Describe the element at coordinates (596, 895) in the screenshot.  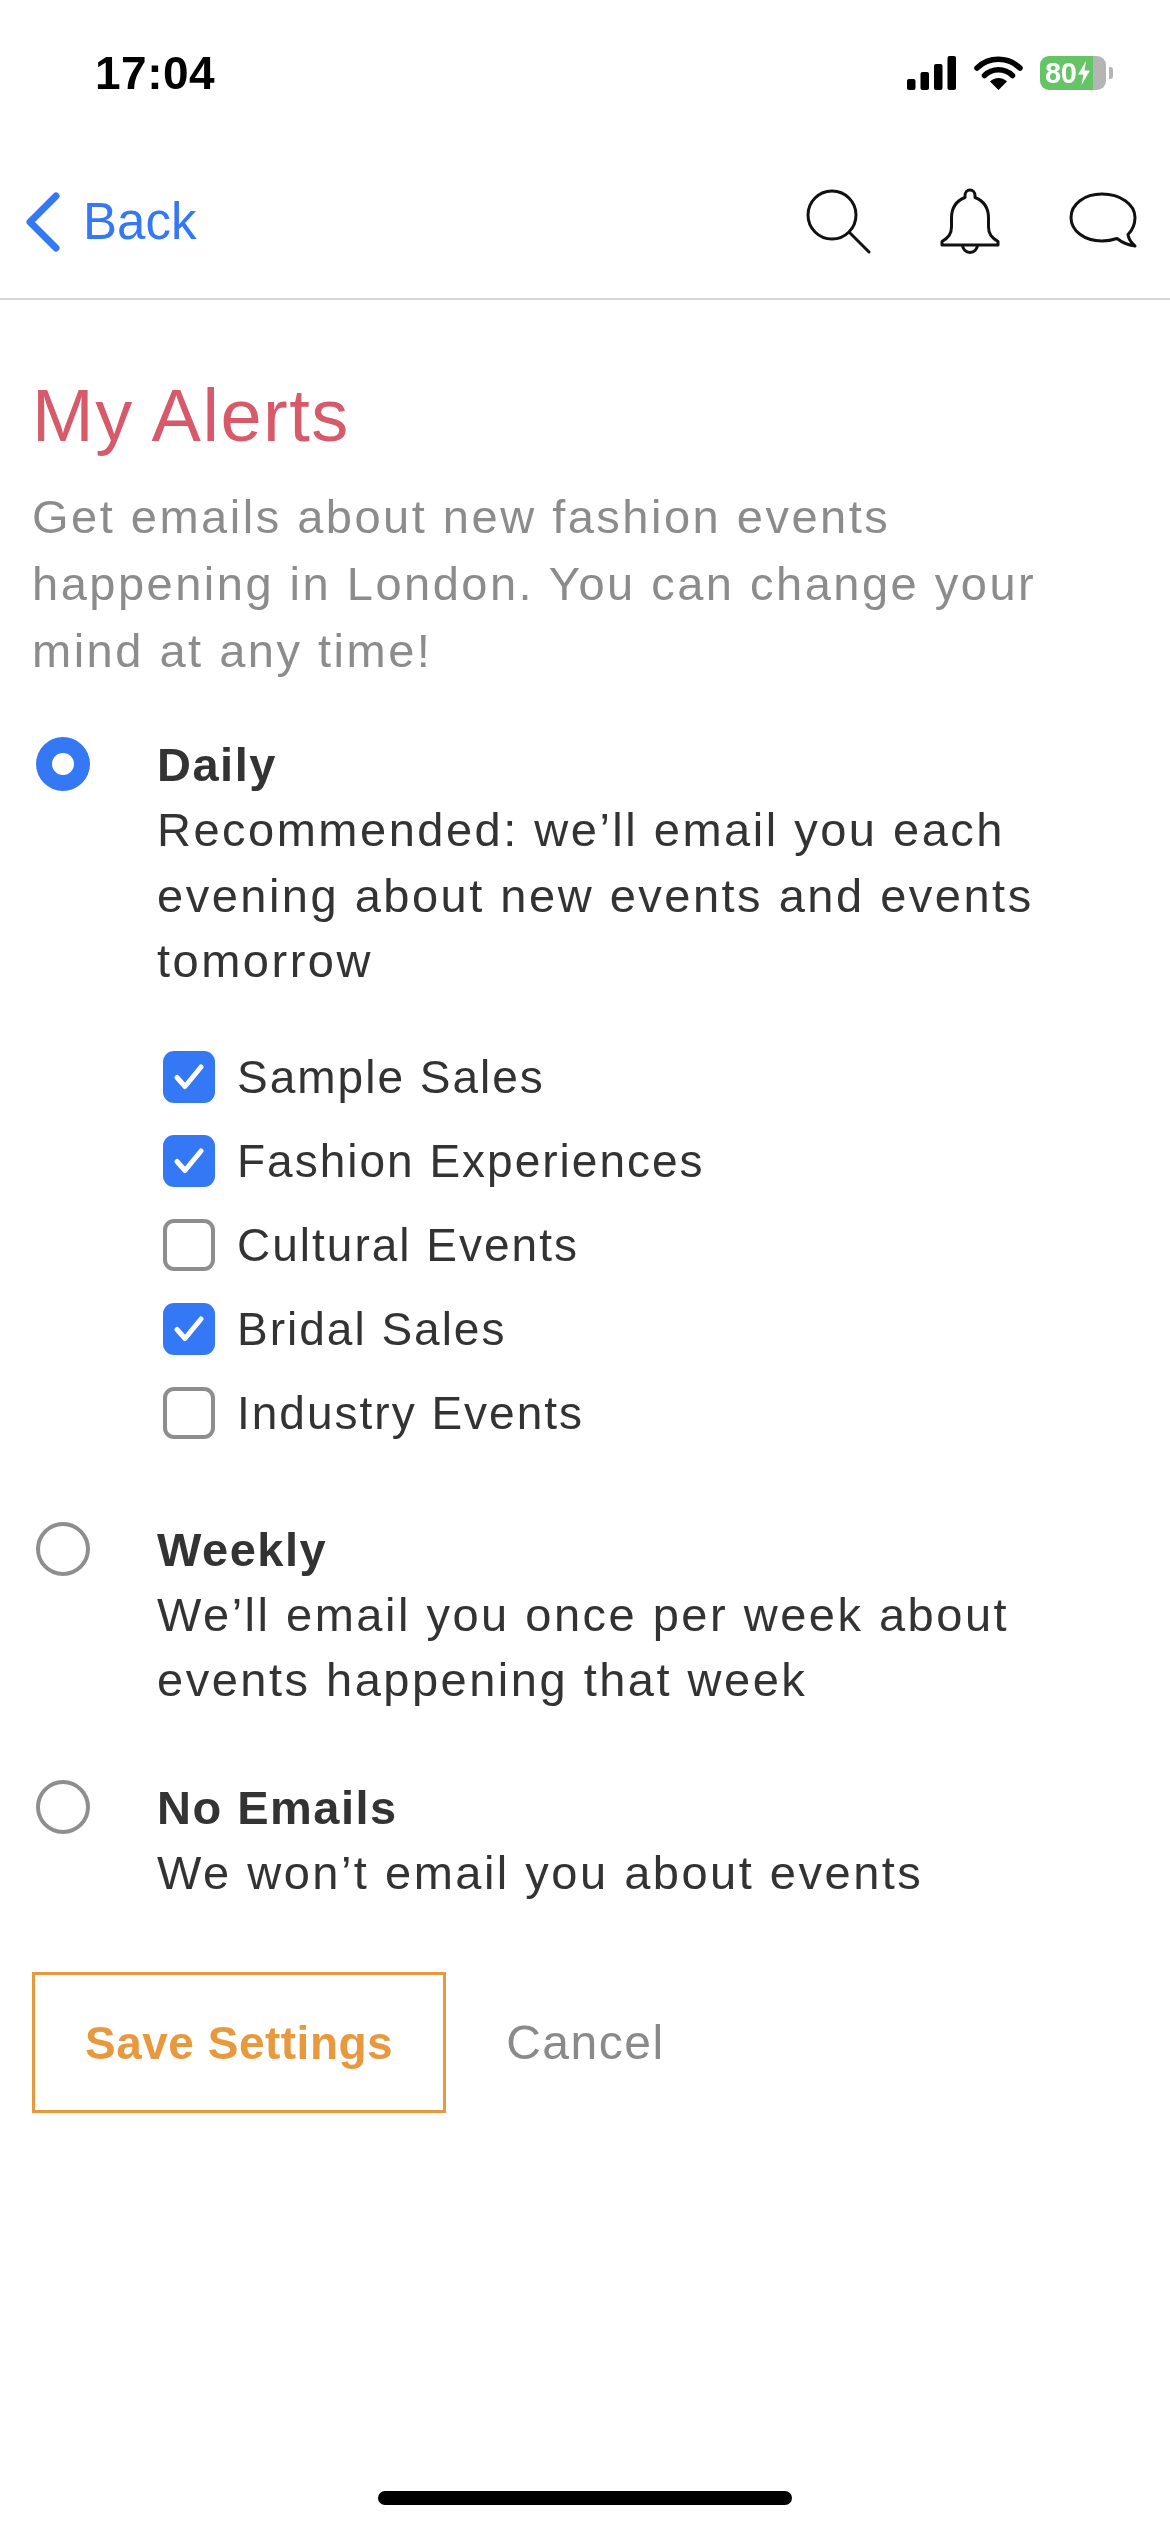
I see `option-description: Recommended: we’ll email you each evening about new events and events tomorrow` at that location.